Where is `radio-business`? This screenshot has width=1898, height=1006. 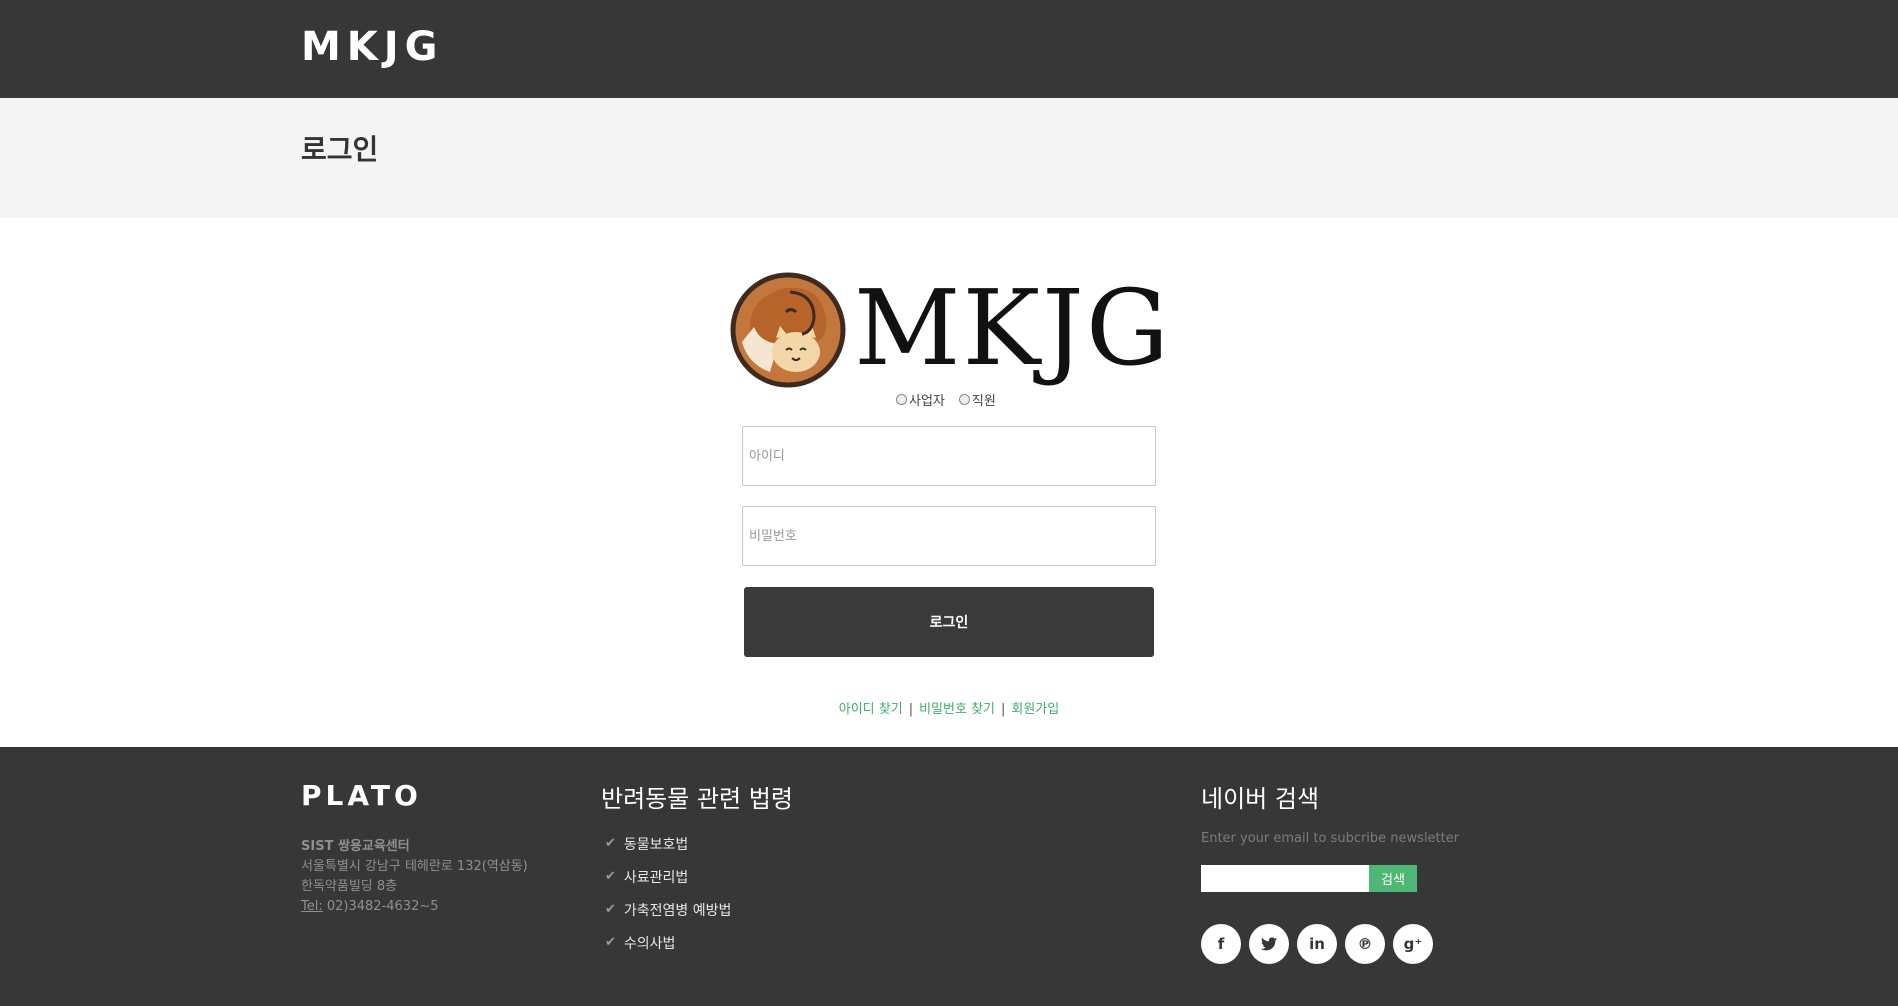 radio-business is located at coordinates (901, 399).